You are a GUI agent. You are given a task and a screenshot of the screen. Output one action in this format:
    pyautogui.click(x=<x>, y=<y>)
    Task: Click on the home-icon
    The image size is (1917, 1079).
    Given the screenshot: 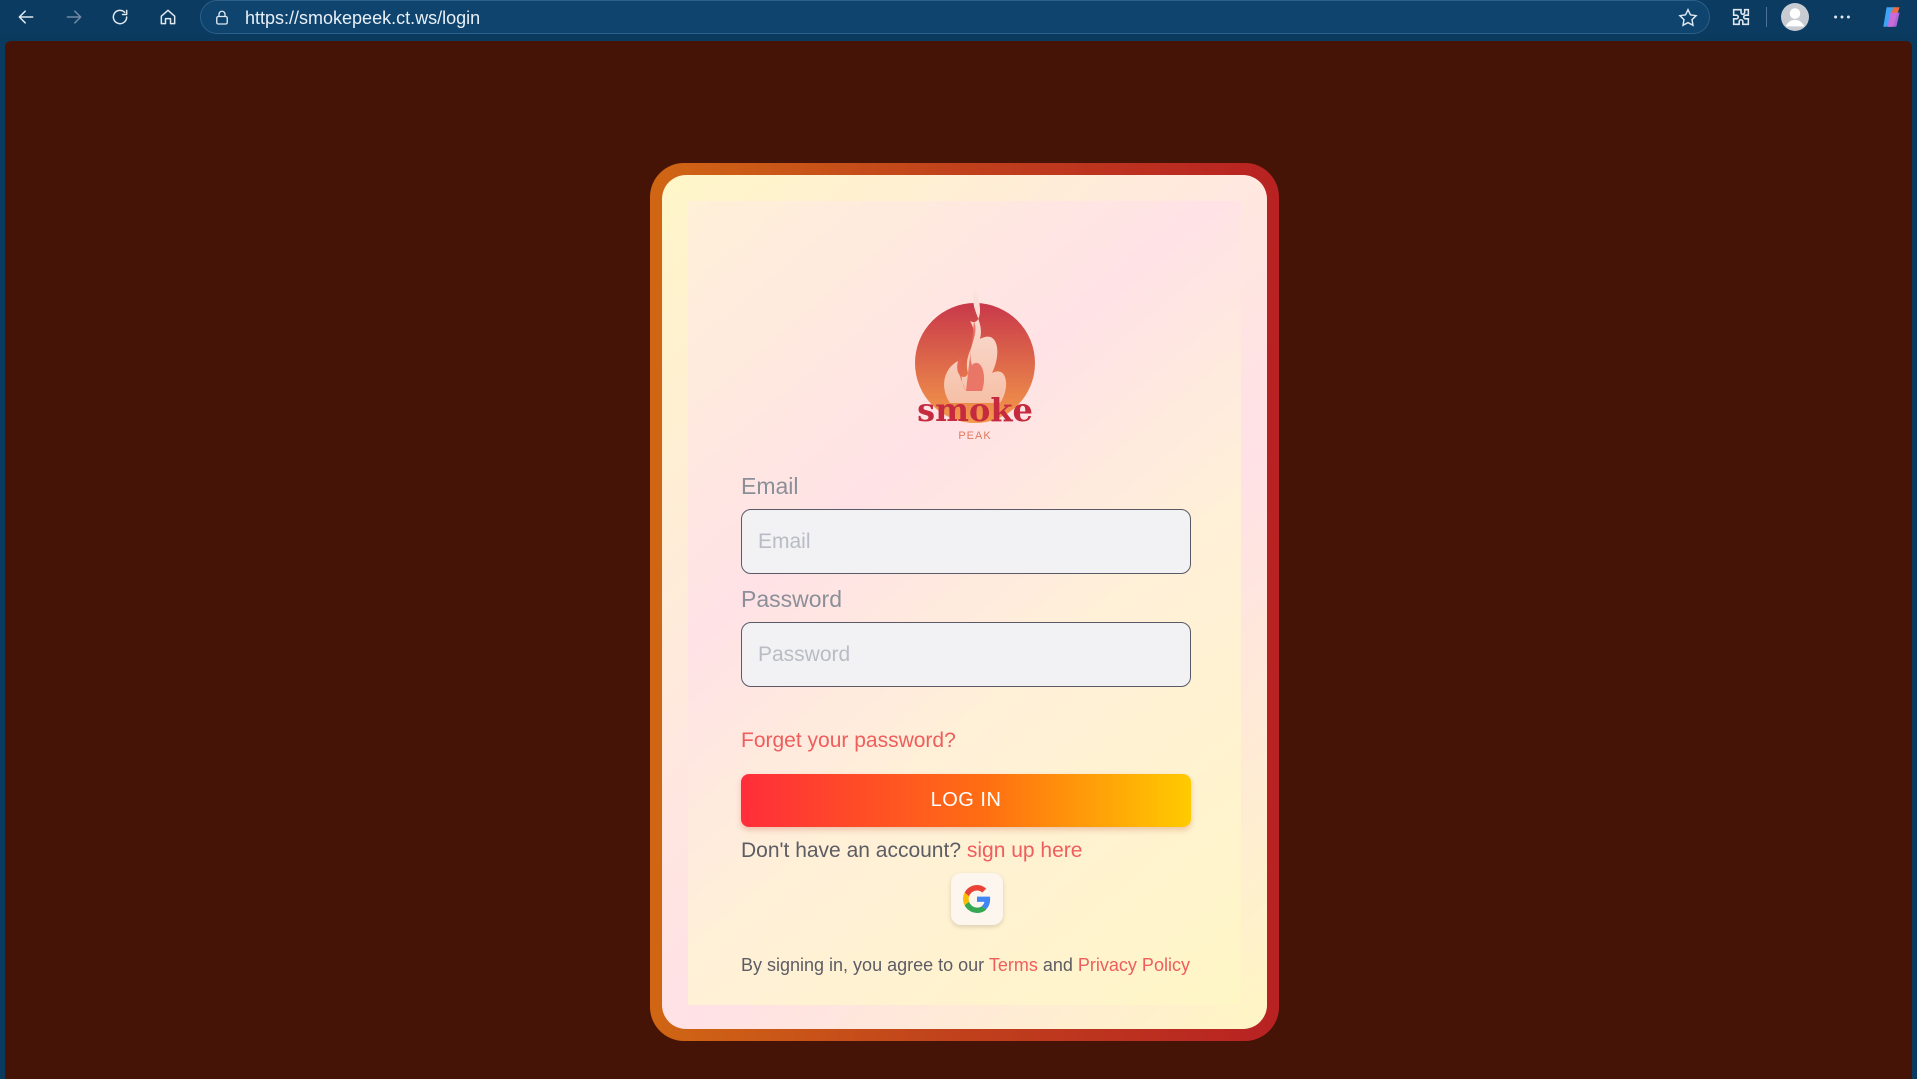 What is the action you would take?
    pyautogui.click(x=168, y=17)
    